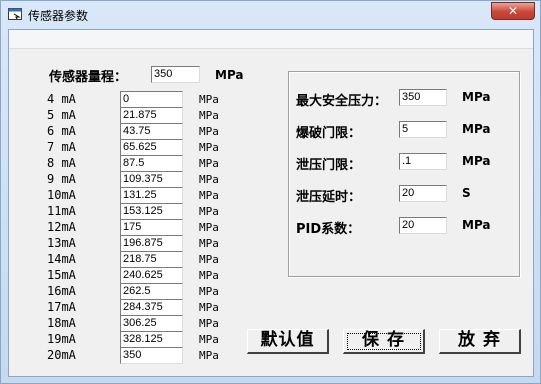 The width and height of the screenshot is (541, 384). I want to click on save-button: 保 存, so click(384, 341).